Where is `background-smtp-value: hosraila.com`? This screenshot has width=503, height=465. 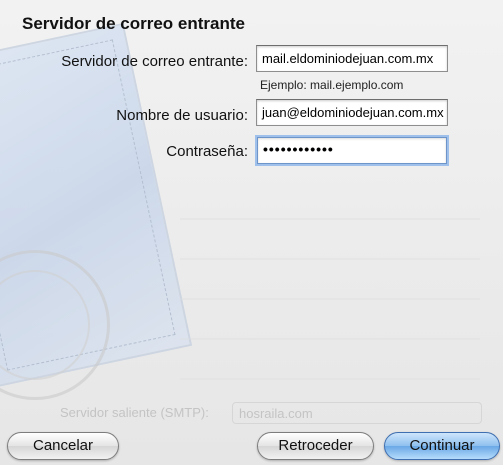
background-smtp-value: hosraila.com is located at coordinates (357, 413).